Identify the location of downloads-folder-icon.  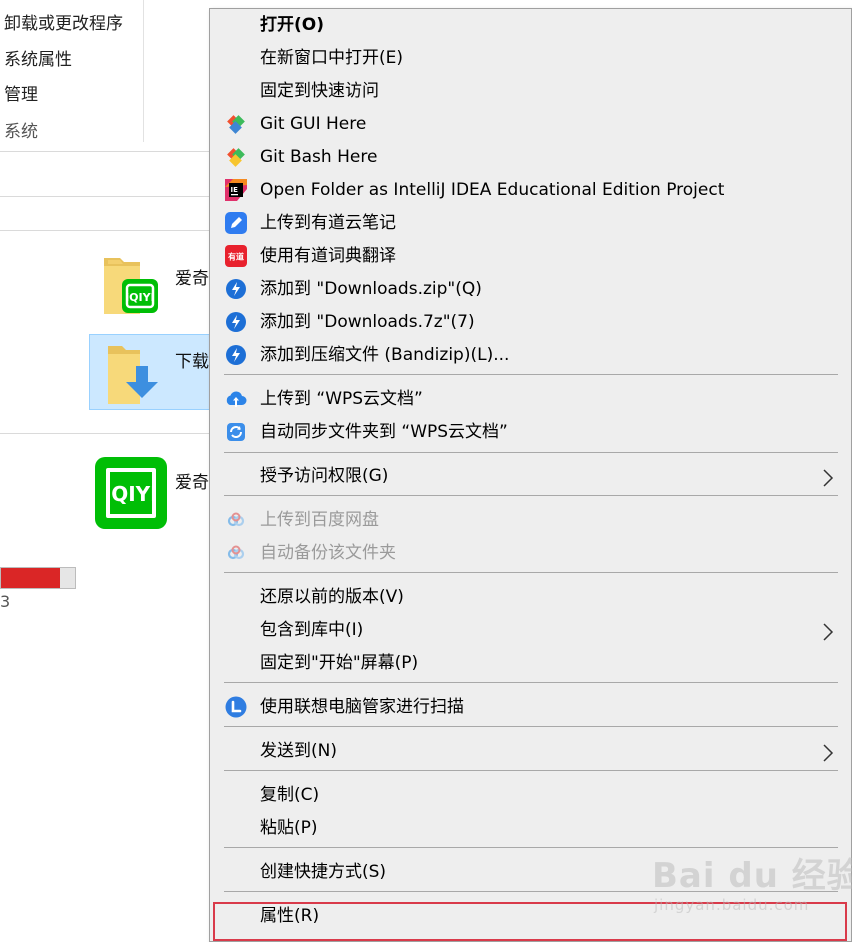
(133, 375).